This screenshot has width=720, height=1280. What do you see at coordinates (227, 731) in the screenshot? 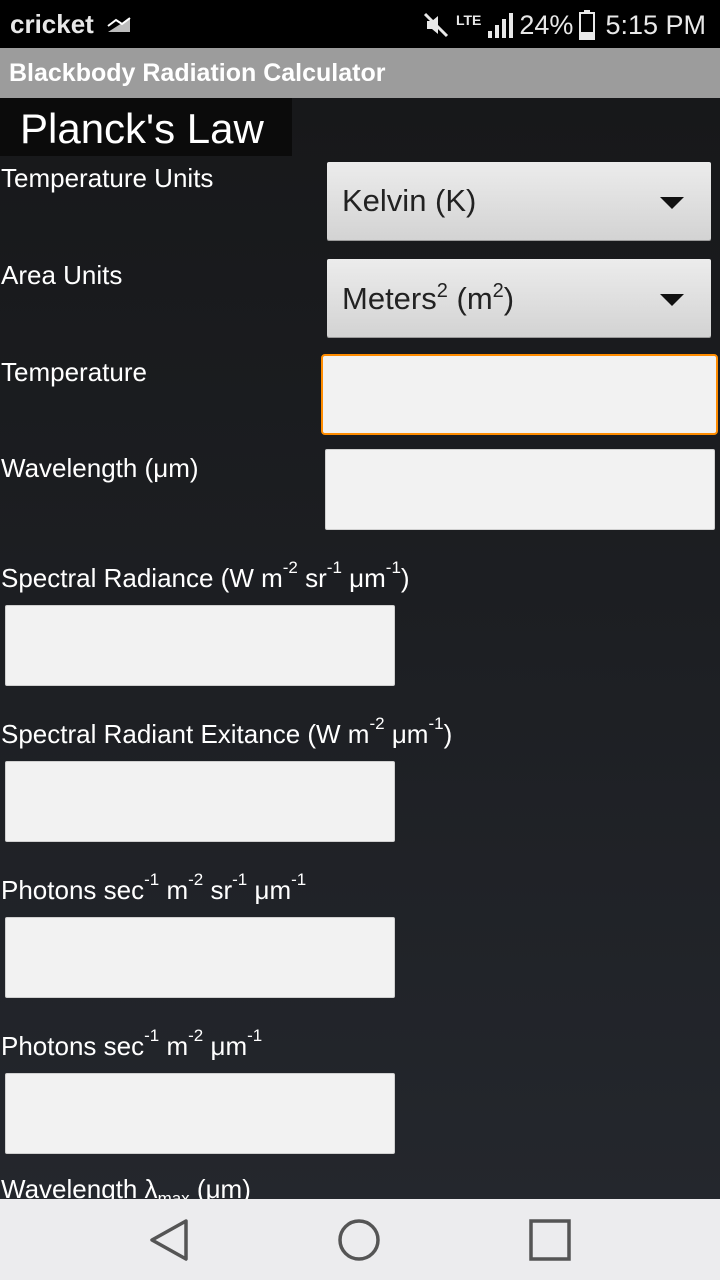
I see `spectral-exitance-label: Spectral Radiant Exitance (W m-2 μm-1)` at bounding box center [227, 731].